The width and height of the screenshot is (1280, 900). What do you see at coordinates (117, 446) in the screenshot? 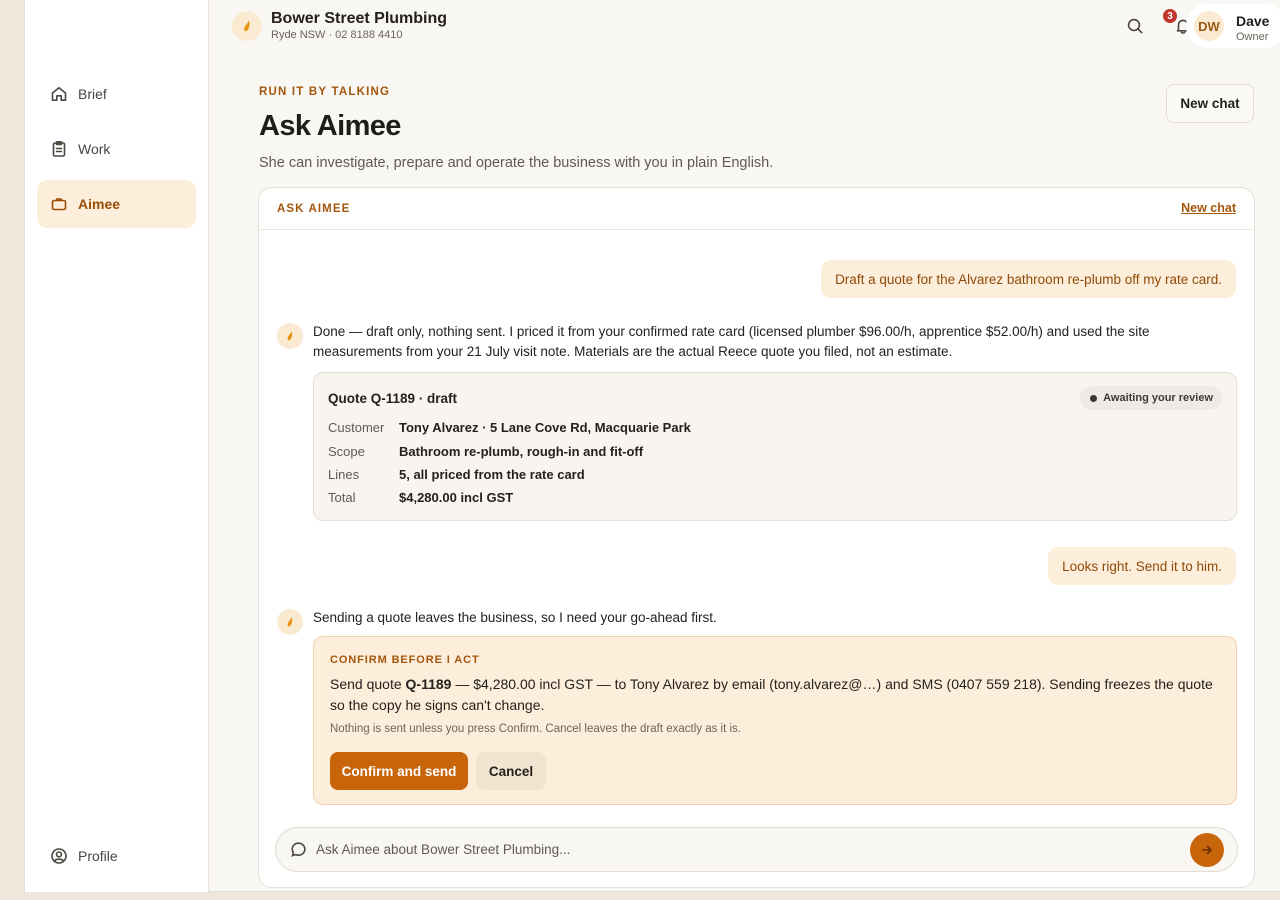
I see `sidebar: Brief Work Aimee Profile` at bounding box center [117, 446].